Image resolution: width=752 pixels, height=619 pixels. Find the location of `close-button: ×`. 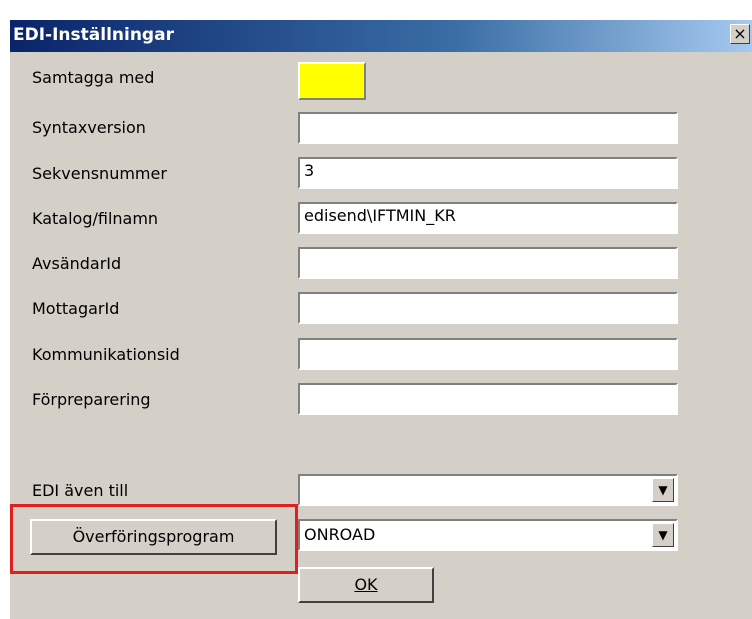

close-button: × is located at coordinates (740, 34).